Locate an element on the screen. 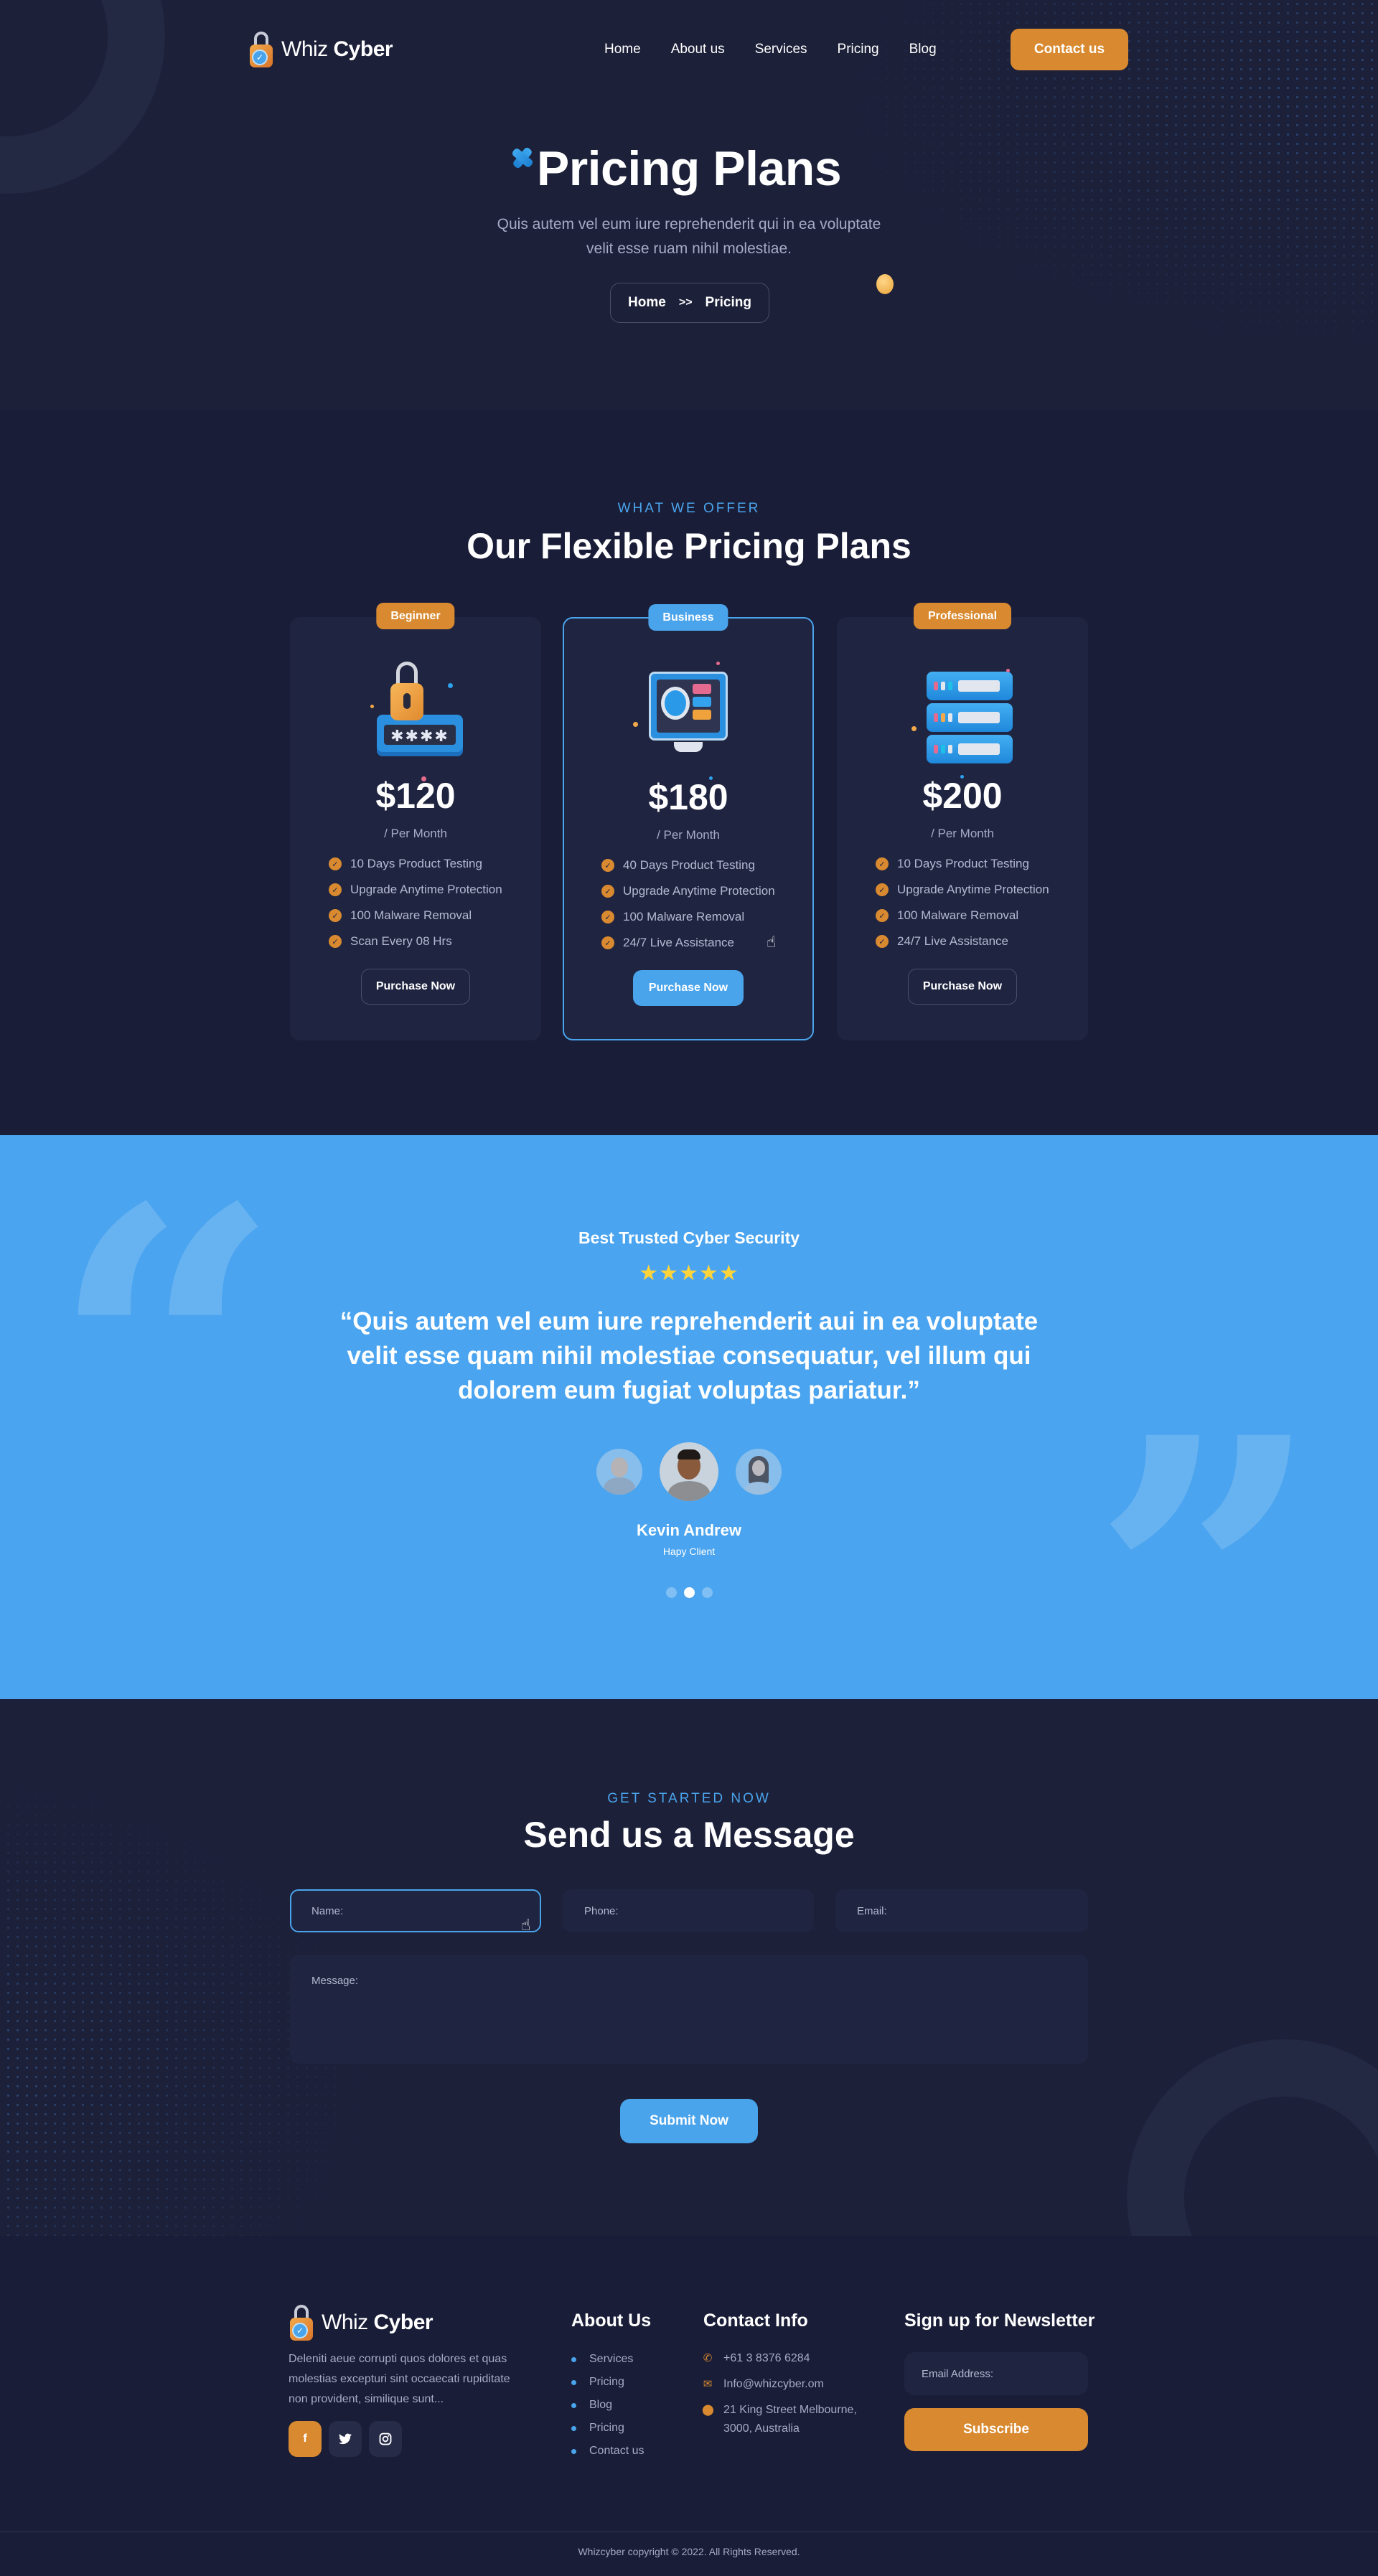 Image resolution: width=1378 pixels, height=2576 pixels. purchase-button-business: Purchase Now is located at coordinates (688, 988).